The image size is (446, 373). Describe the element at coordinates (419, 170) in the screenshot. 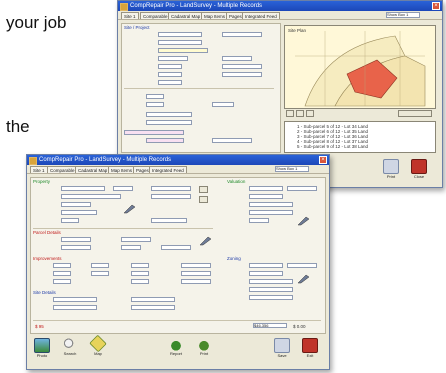

I see `back-close-button: Close` at that location.